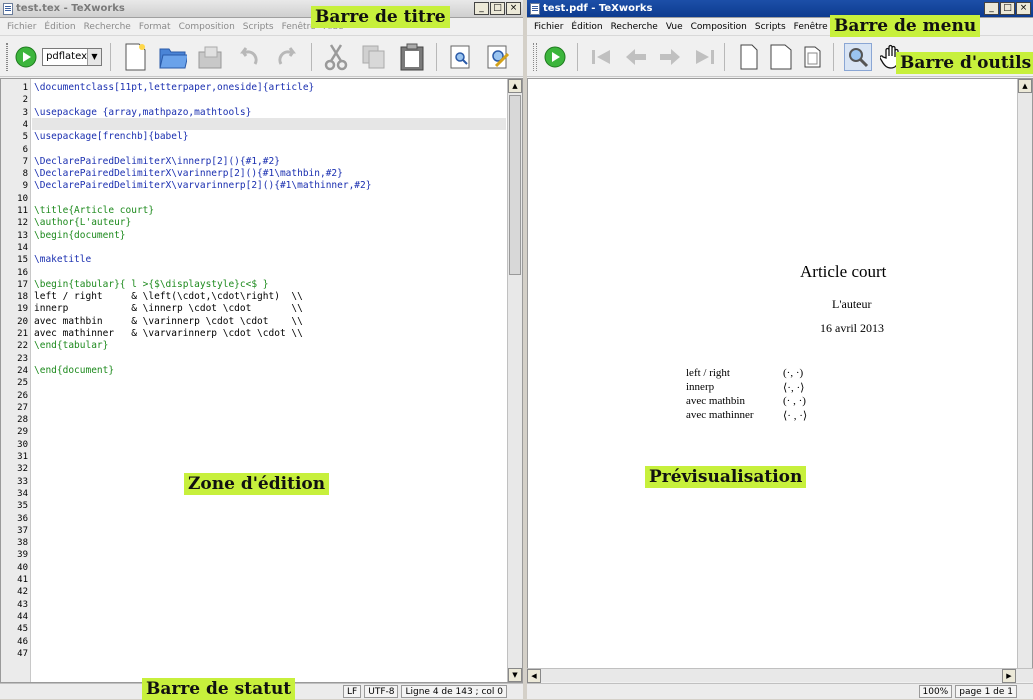 This screenshot has height=700, width=1033. Describe the element at coordinates (22, 247) in the screenshot. I see `line-number: 14` at that location.